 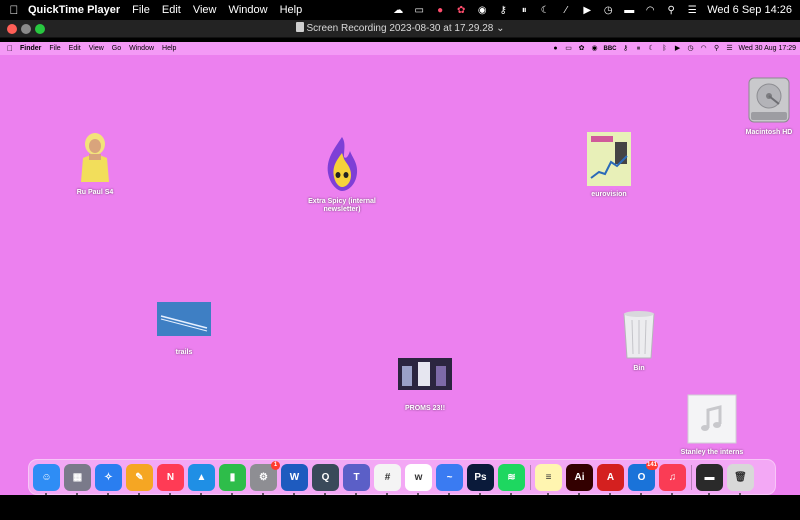 I want to click on notification-badge: 141, so click(x=651, y=465).